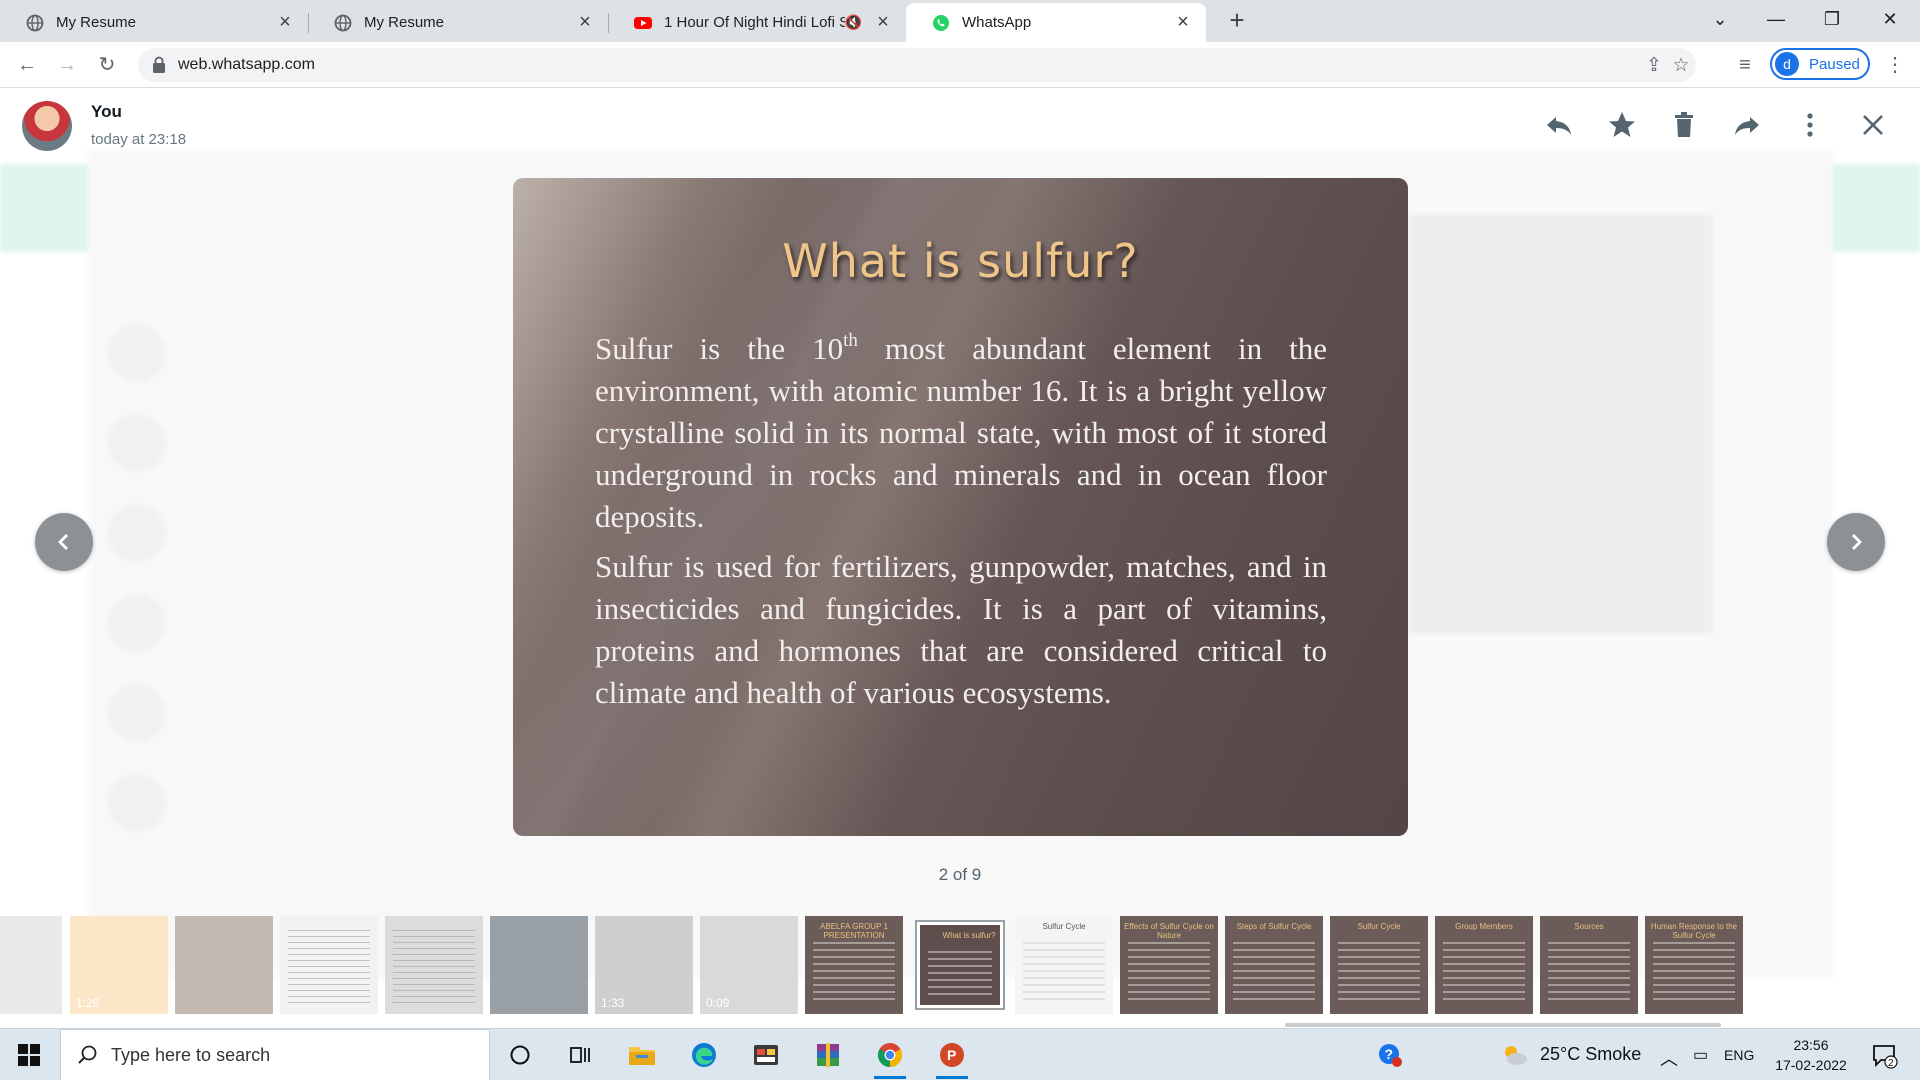 The height and width of the screenshot is (1080, 1920). I want to click on media-thumbnail: ABELFA GROUP 1 PRESENTATION, so click(854, 965).